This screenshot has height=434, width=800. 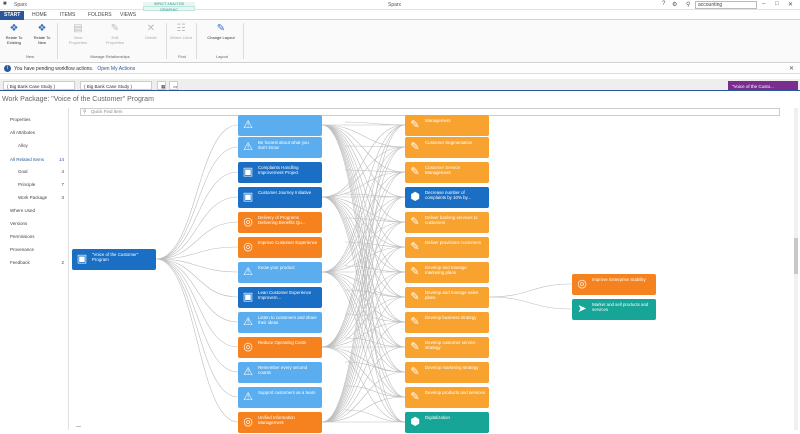 I want to click on tab-views: VIEWS, so click(x=128, y=15).